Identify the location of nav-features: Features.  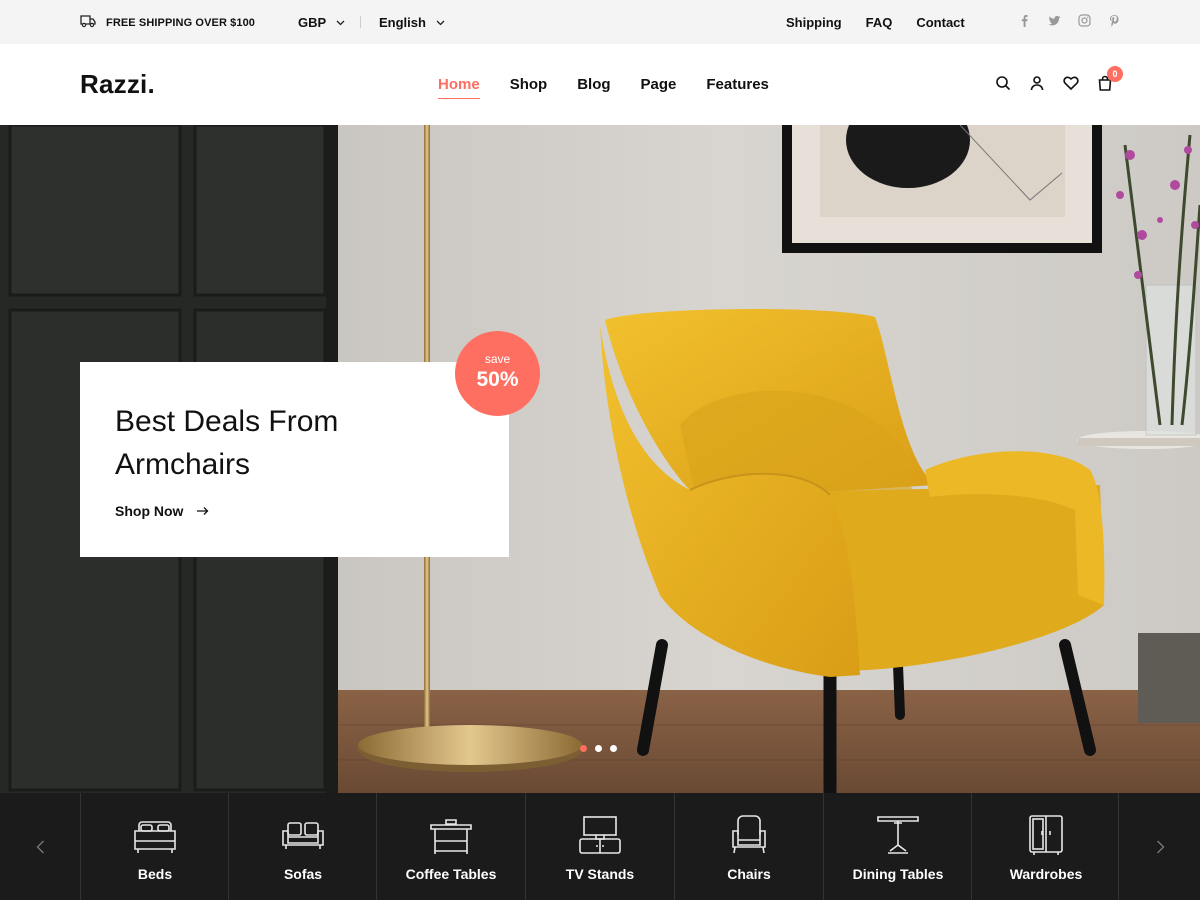
(737, 86).